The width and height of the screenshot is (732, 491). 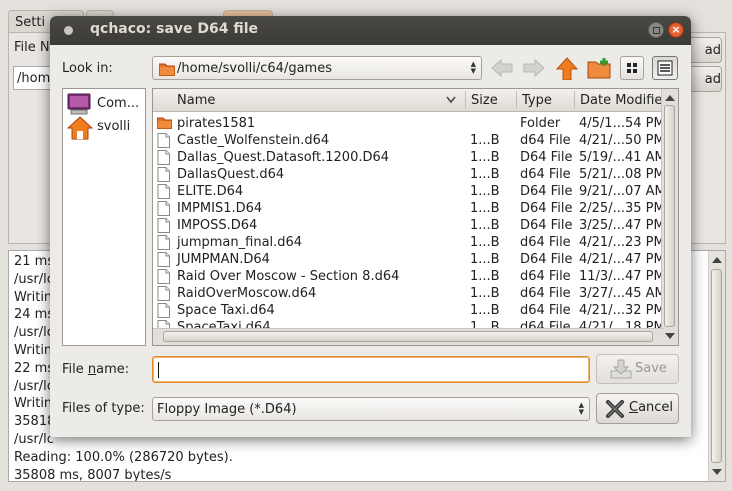 I want to click on vertical-scroll-thumb, so click(x=669, y=216).